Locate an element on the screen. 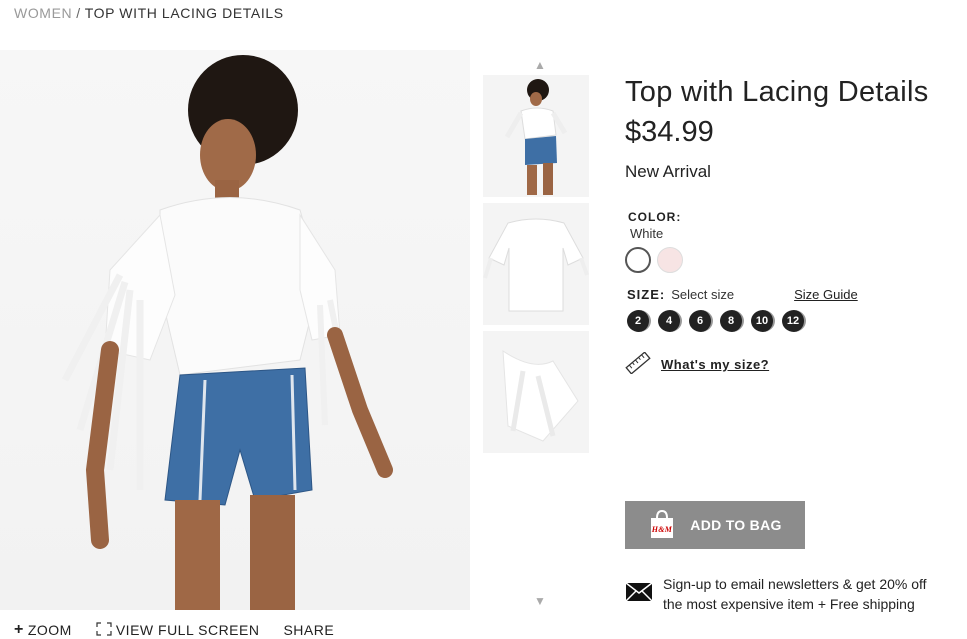 The height and width of the screenshot is (639, 967). new-arrival-badge: New Arrival is located at coordinates (668, 171).